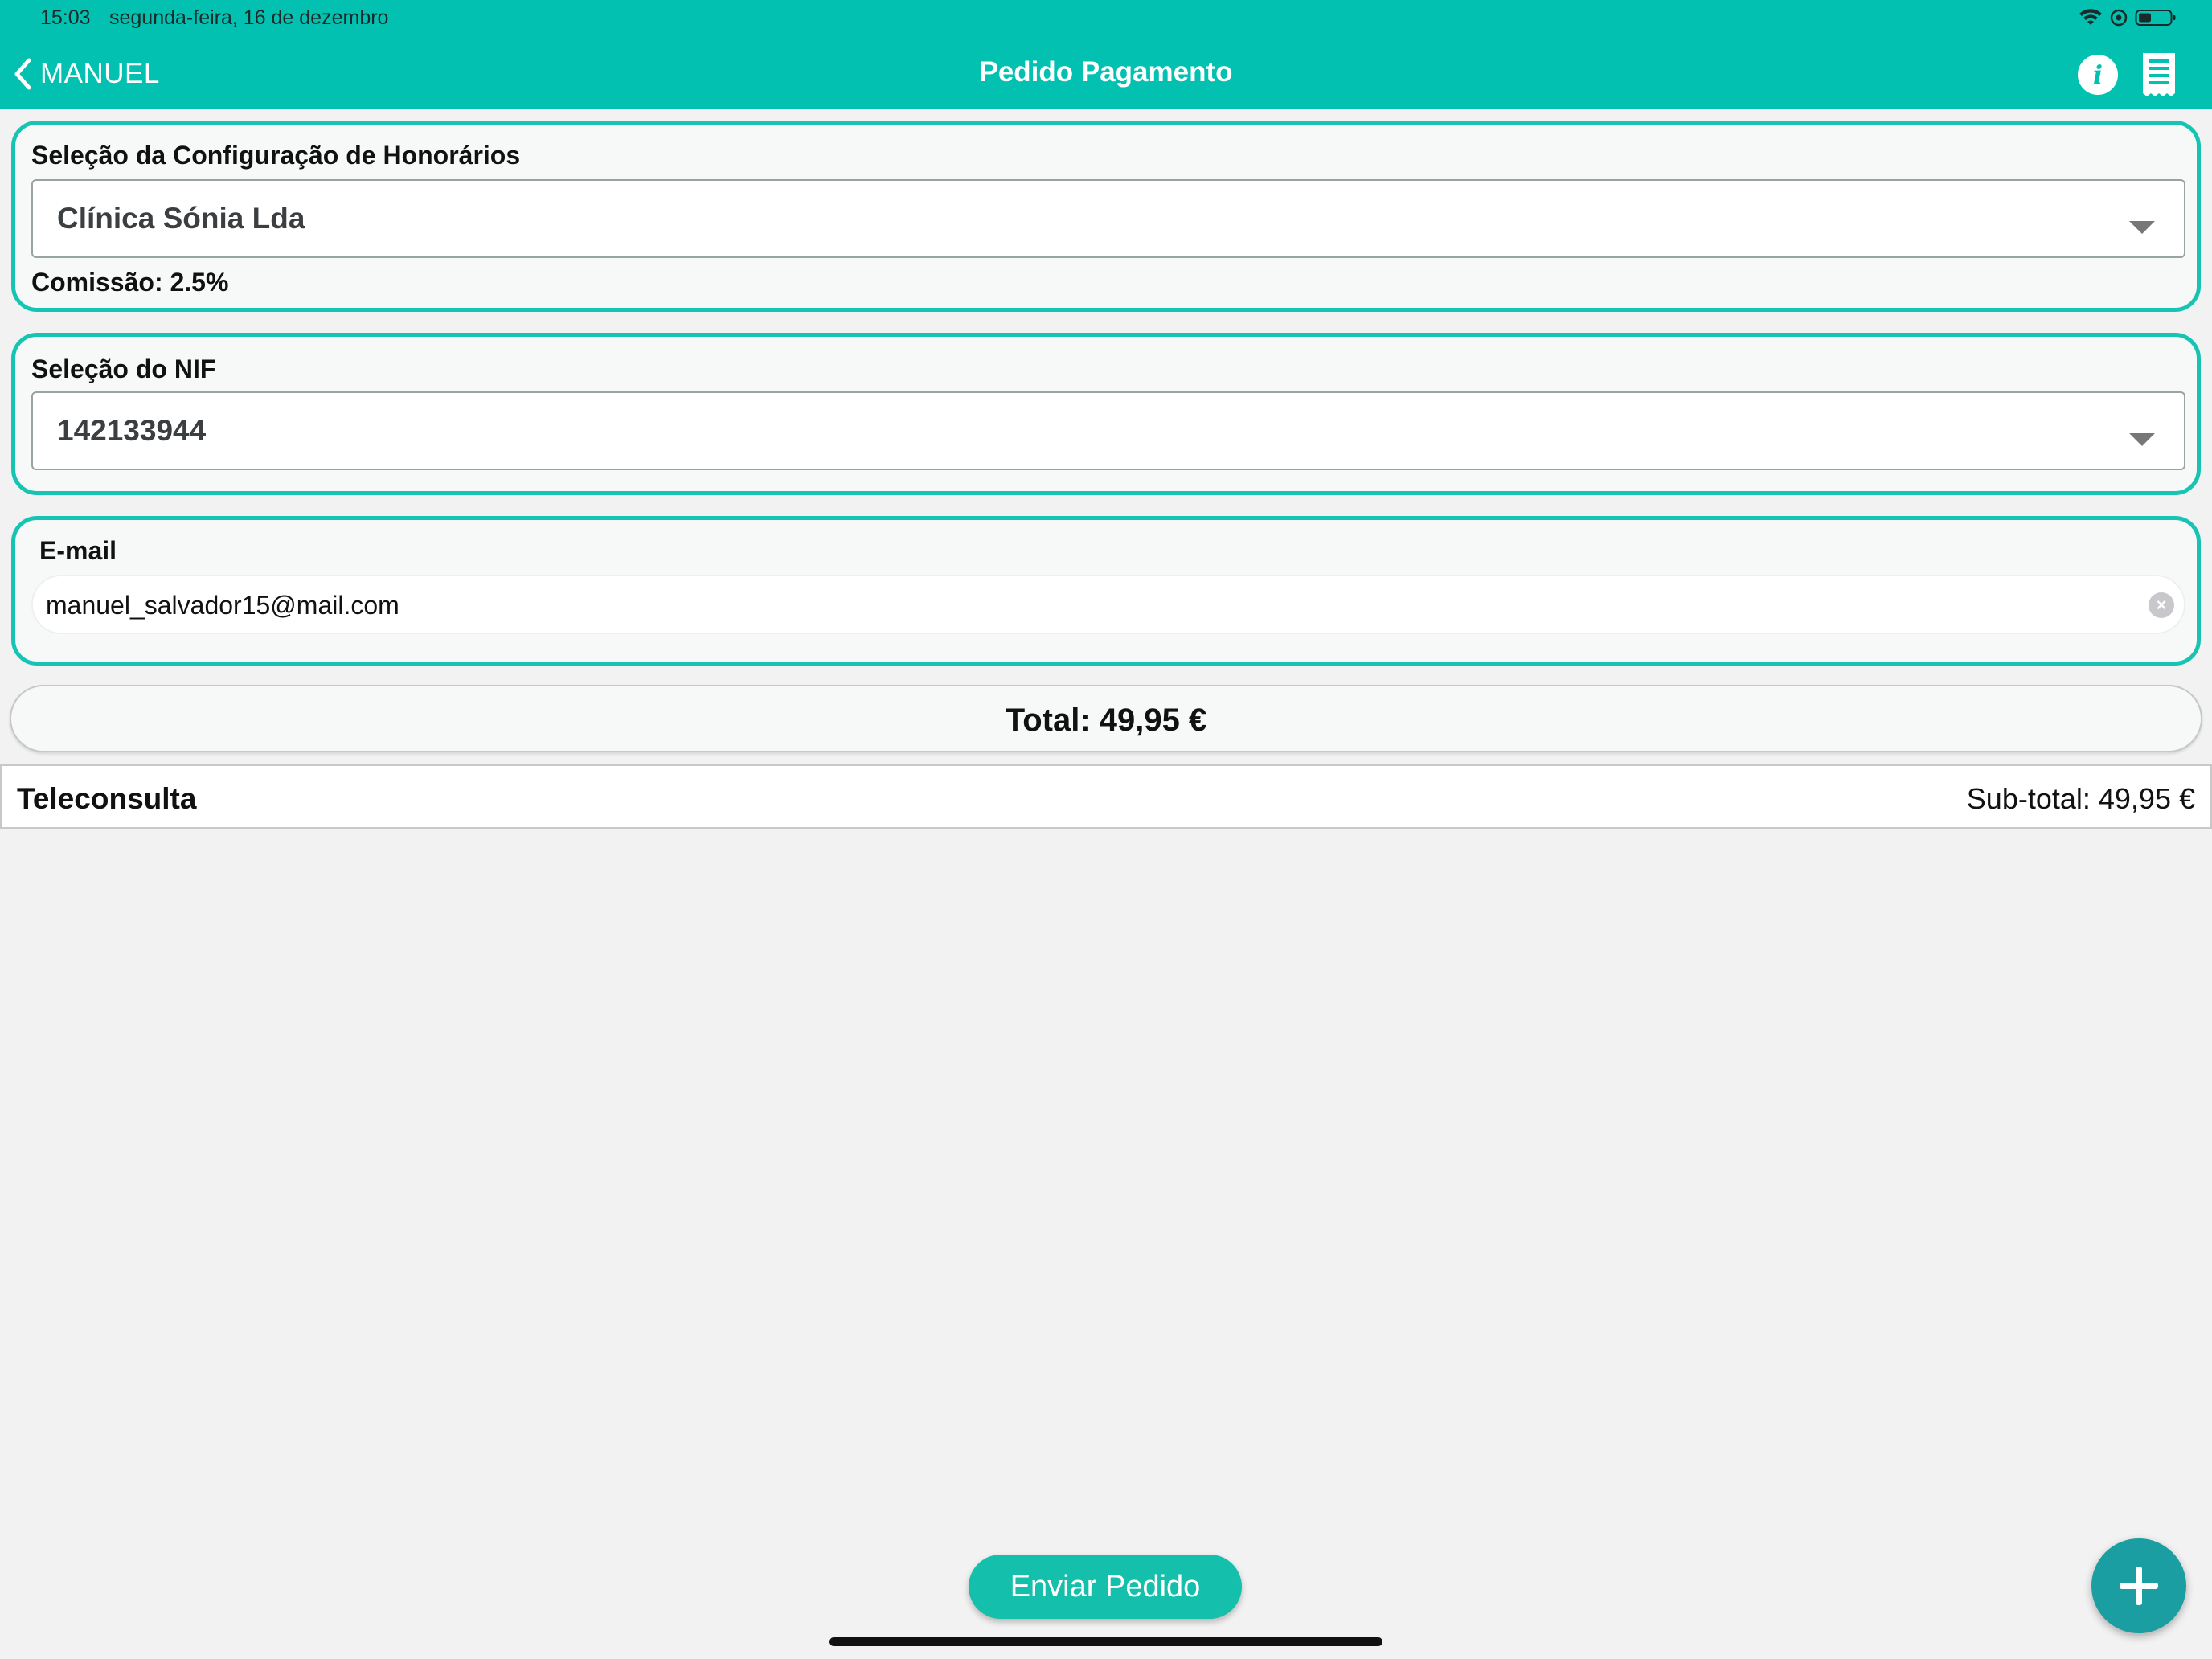 Image resolution: width=2212 pixels, height=1659 pixels. I want to click on total-bar: Total: 49,95 €, so click(1106, 718).